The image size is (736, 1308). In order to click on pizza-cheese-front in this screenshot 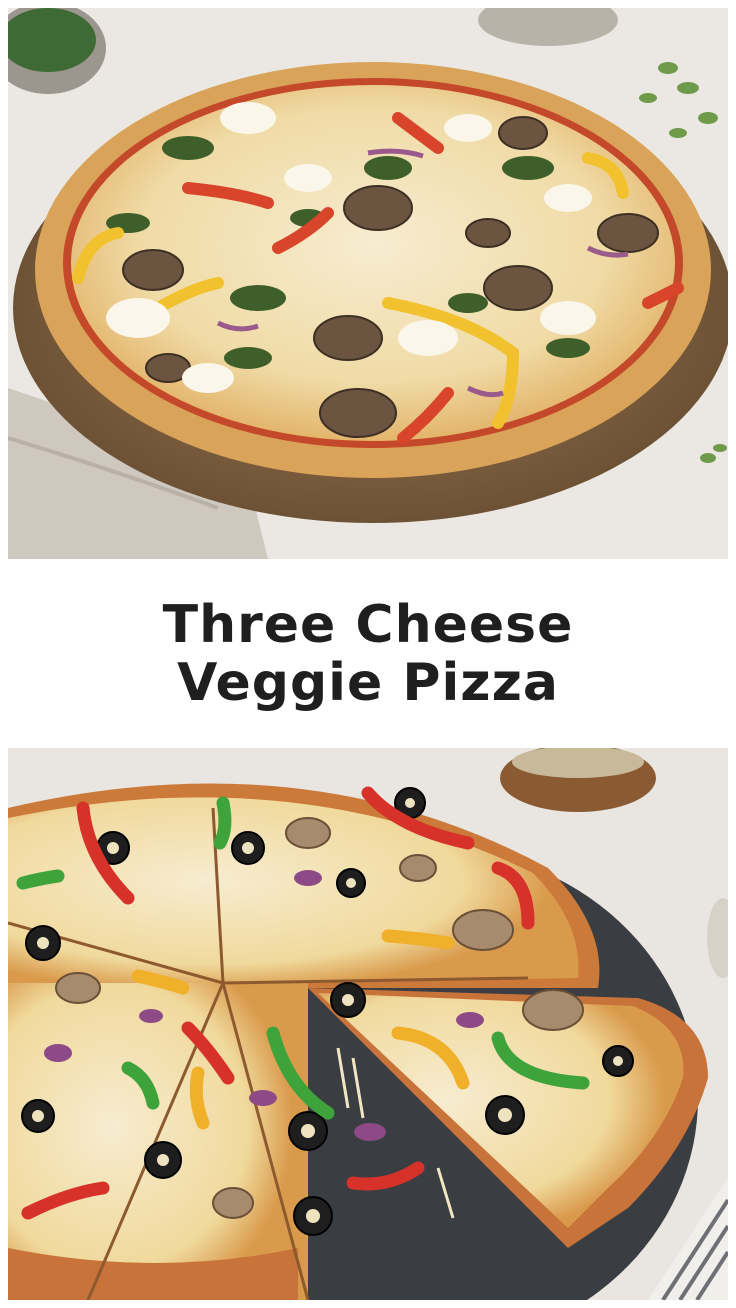, I will do `click(158, 1141)`.